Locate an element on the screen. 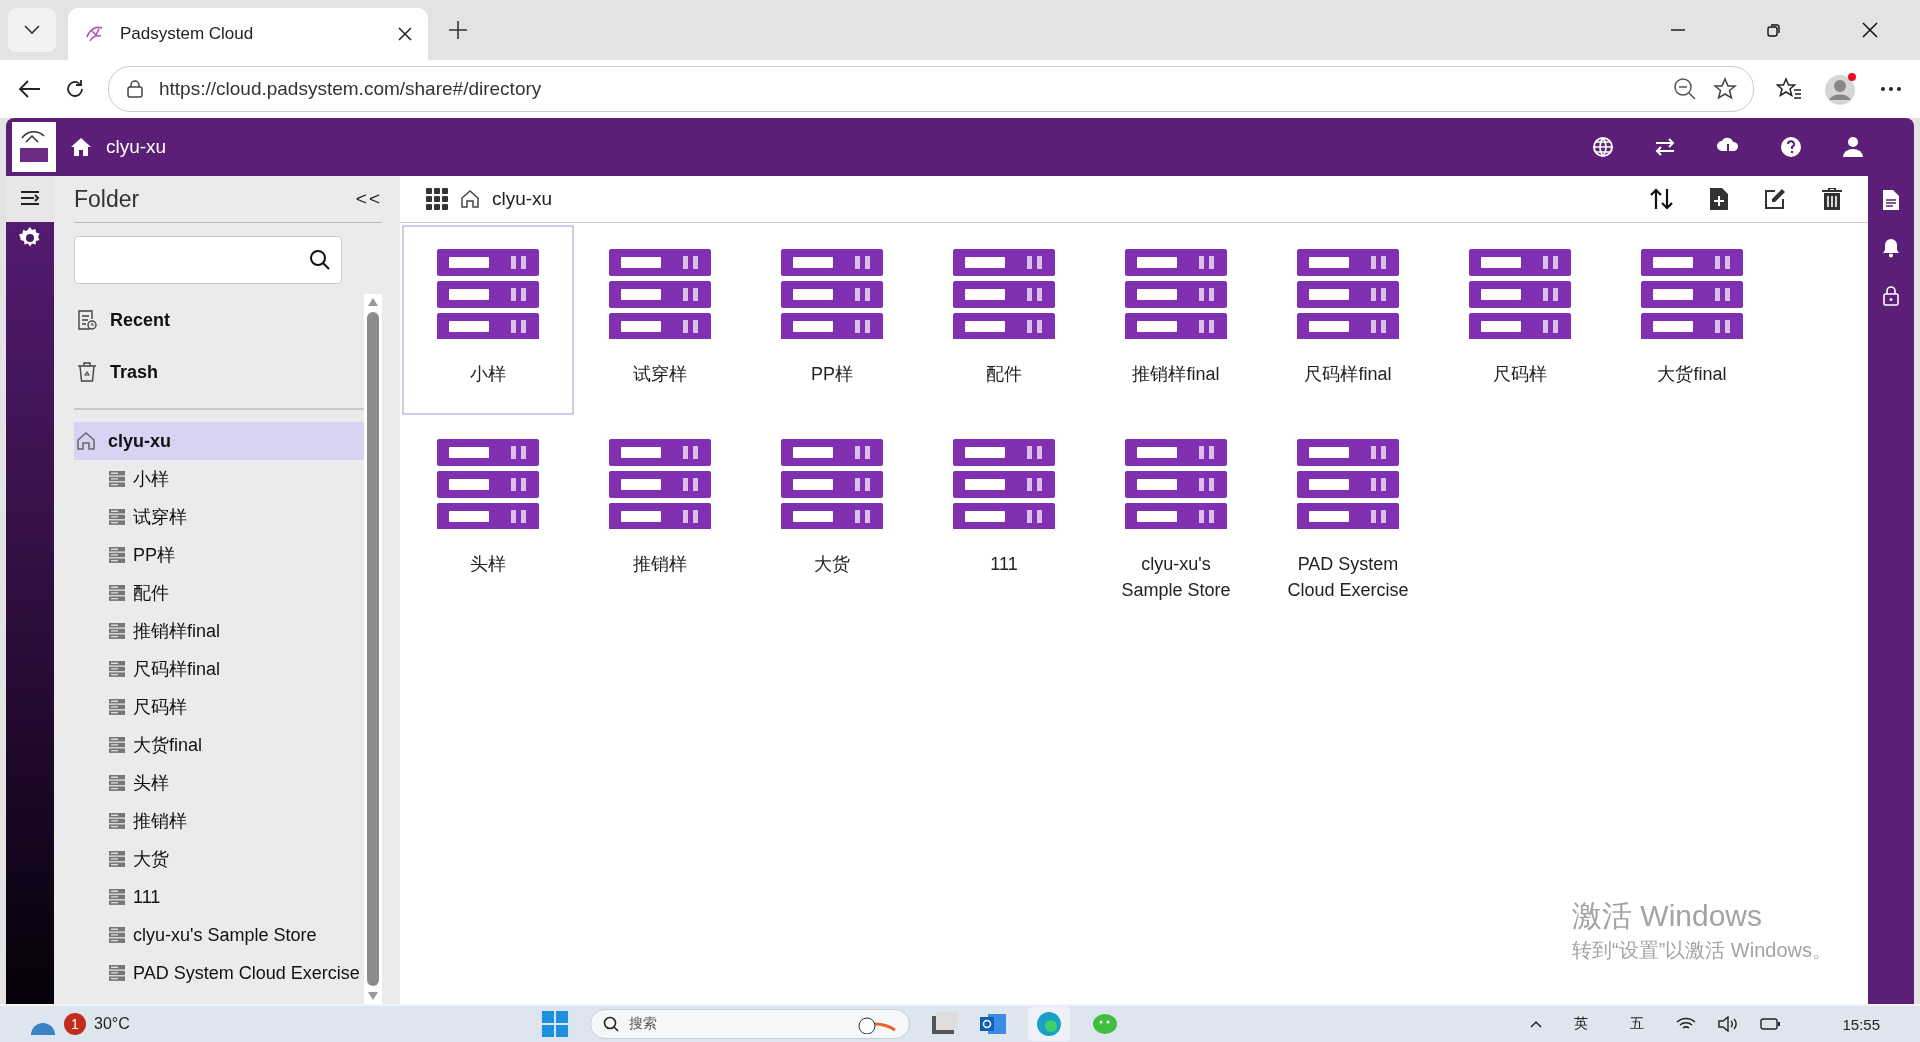  activation-notice: 转到“设置”以激活 Windows。 is located at coordinates (1702, 950).